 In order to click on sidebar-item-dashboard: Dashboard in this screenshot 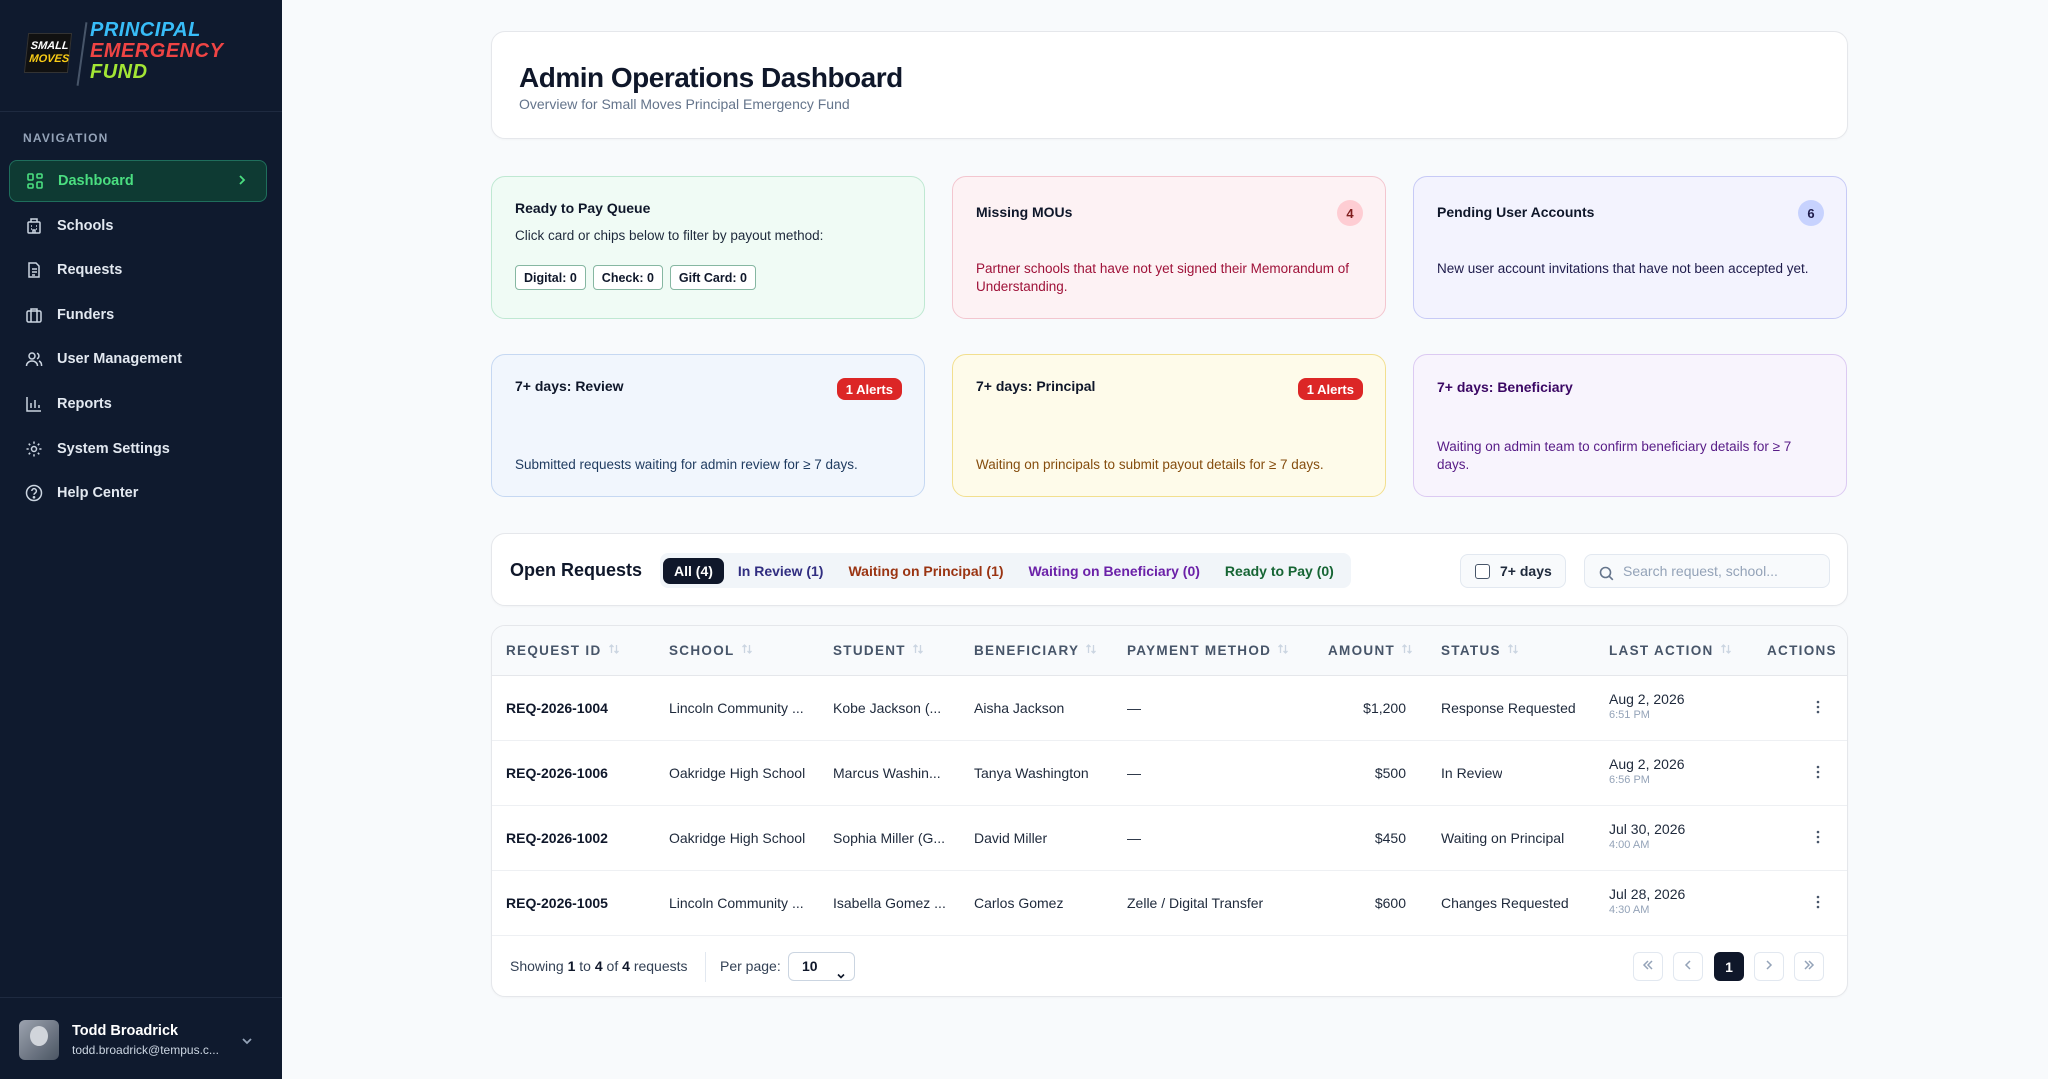, I will do `click(138, 181)`.